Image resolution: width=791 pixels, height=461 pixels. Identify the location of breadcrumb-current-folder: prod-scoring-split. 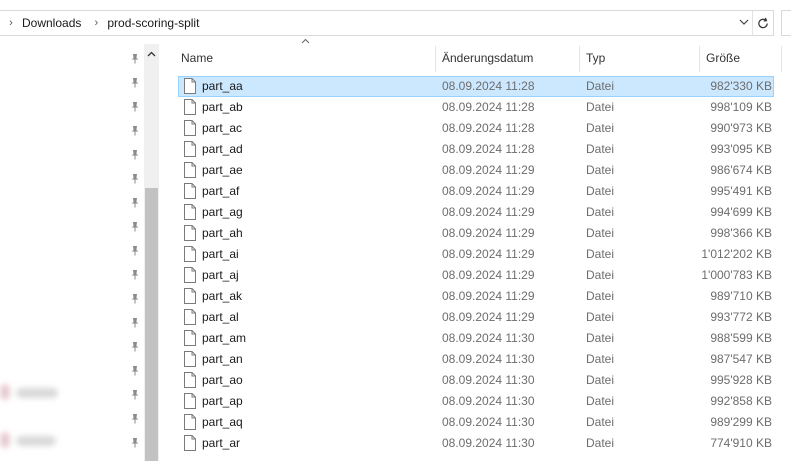
(153, 23).